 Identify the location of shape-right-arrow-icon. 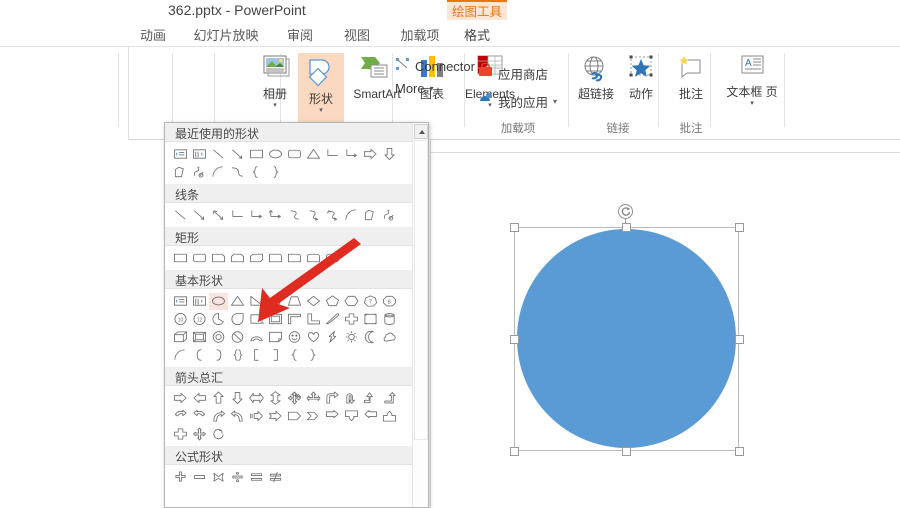
(370, 154).